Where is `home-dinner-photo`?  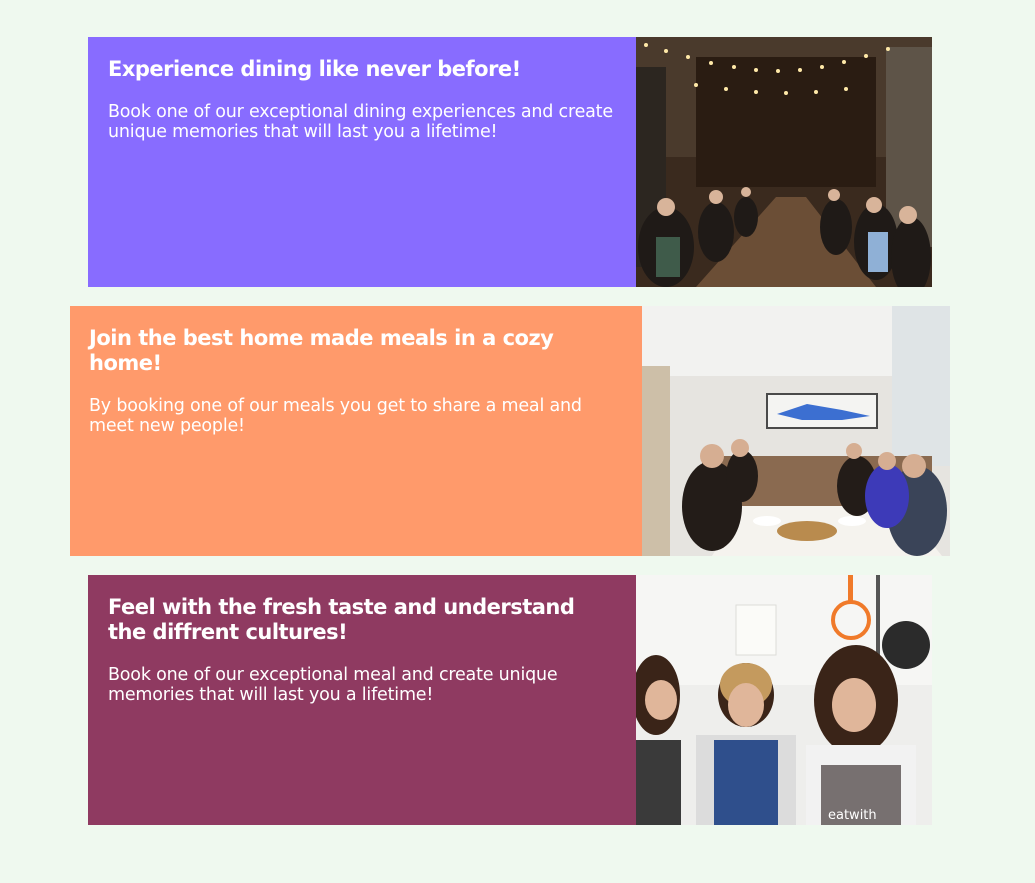
home-dinner-photo is located at coordinates (796, 431).